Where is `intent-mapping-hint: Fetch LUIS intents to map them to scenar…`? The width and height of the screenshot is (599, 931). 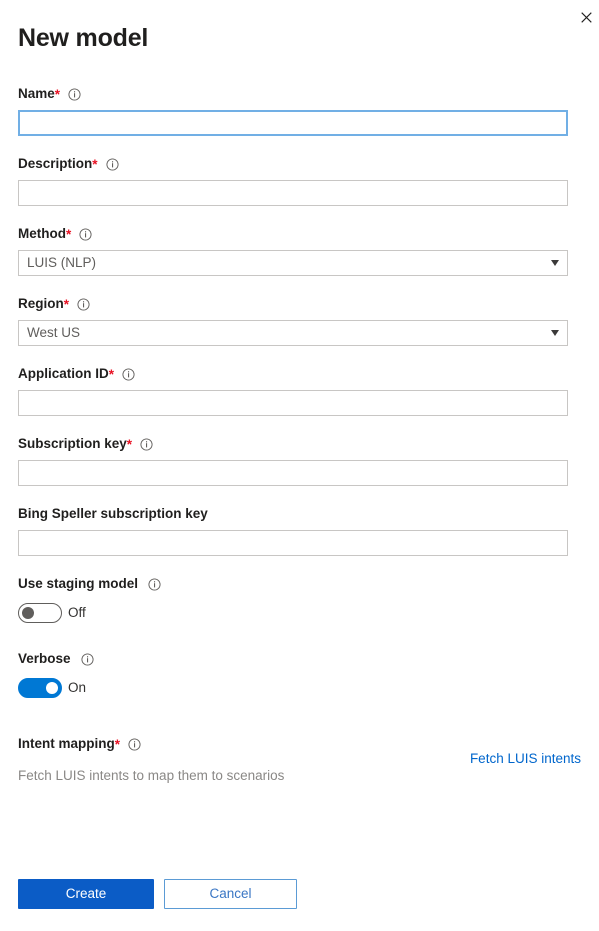 intent-mapping-hint: Fetch LUIS intents to map them to scenar… is located at coordinates (151, 775).